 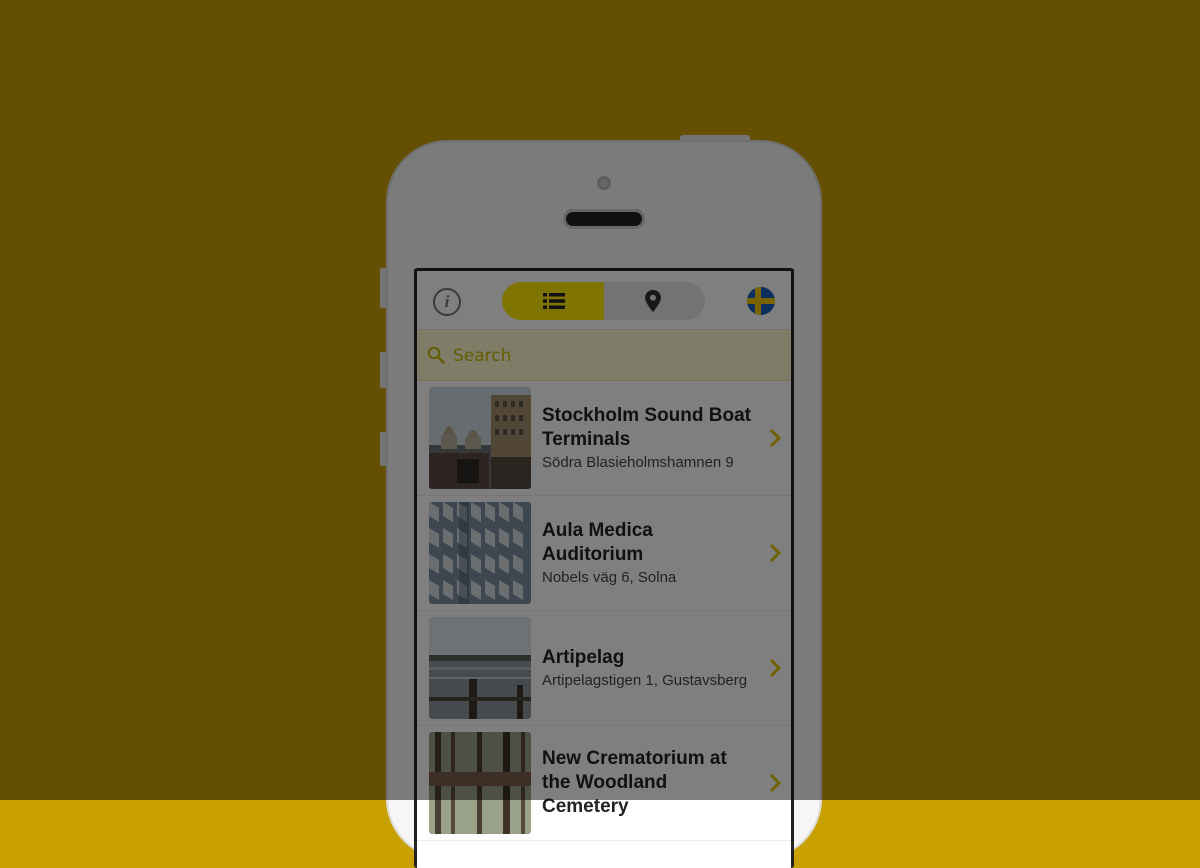 I want to click on waterfront-buildings-photo, so click(x=480, y=438).